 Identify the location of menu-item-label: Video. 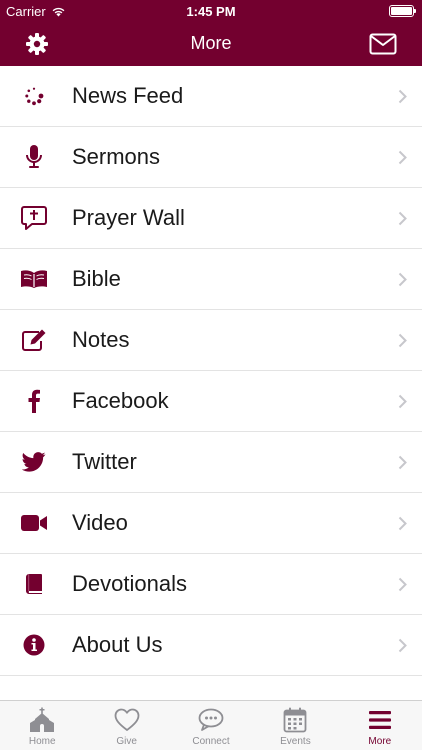
(100, 522).